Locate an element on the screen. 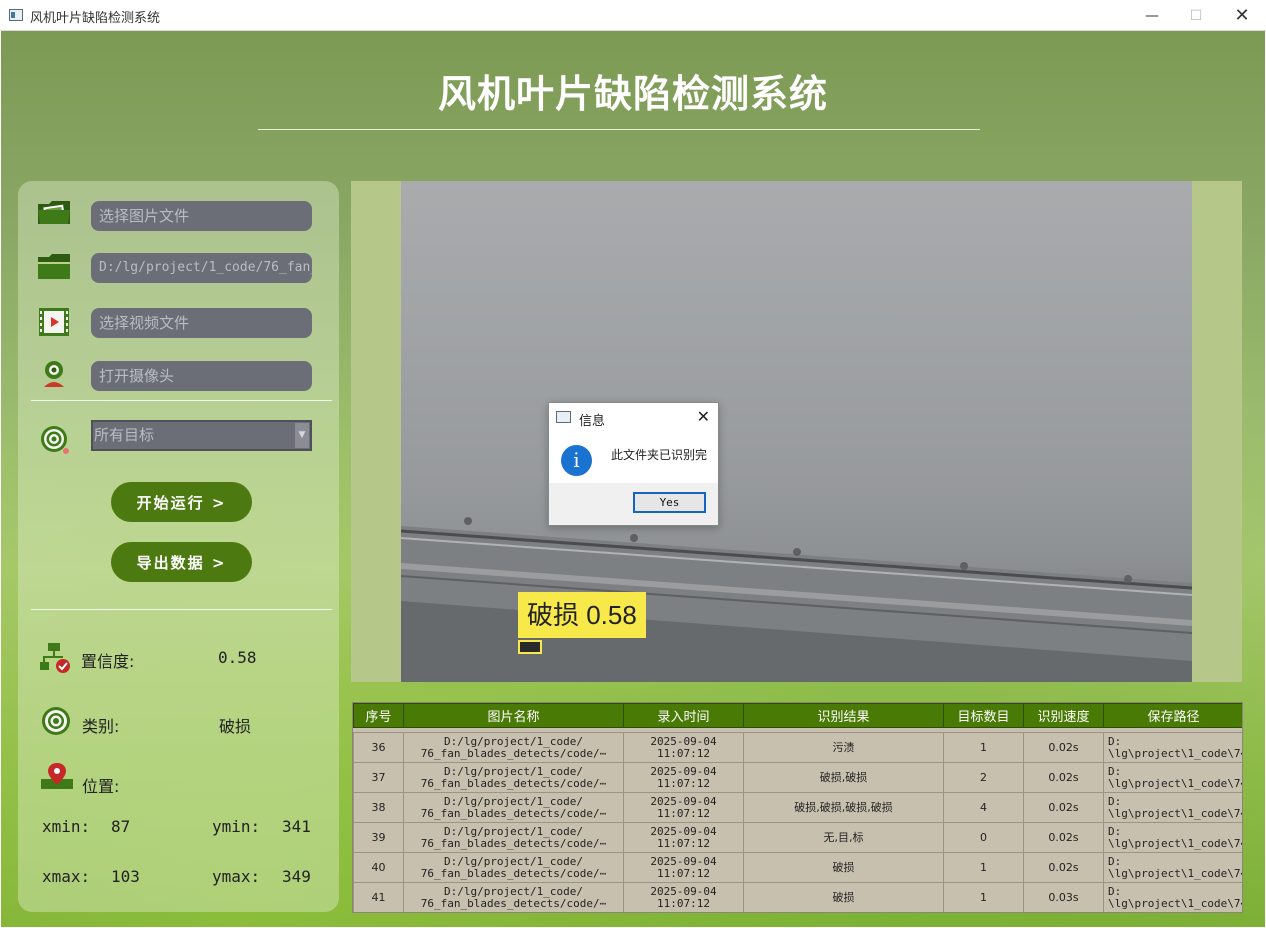 The height and width of the screenshot is (928, 1266). maximize-button: ☐ is located at coordinates (1196, 15).